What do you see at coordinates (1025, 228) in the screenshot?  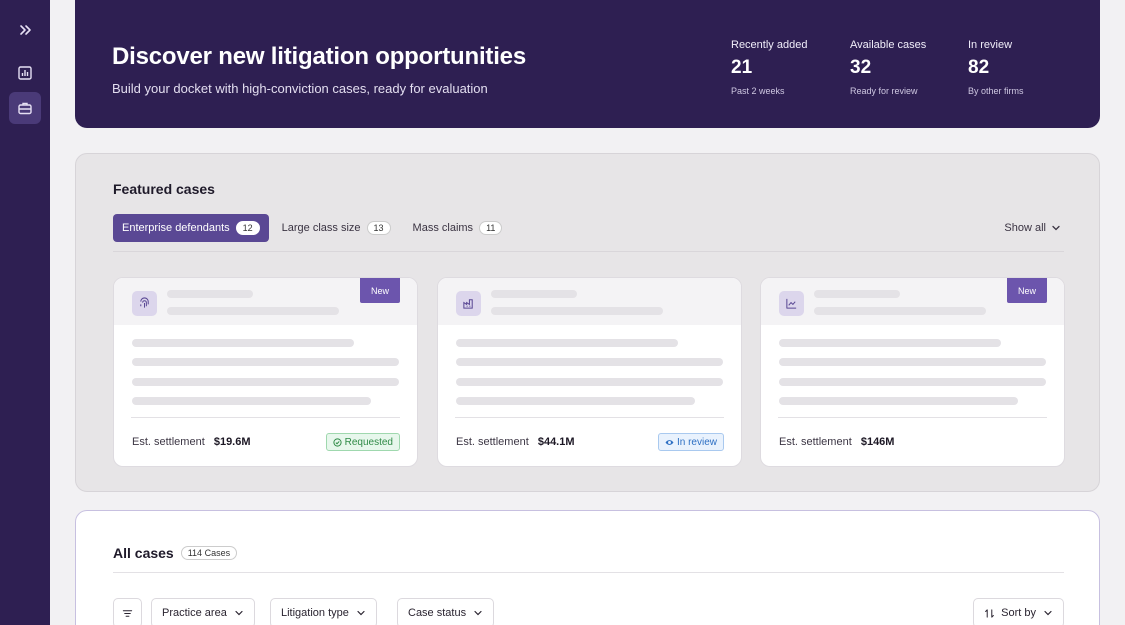 I see `show-all-label: Show all` at bounding box center [1025, 228].